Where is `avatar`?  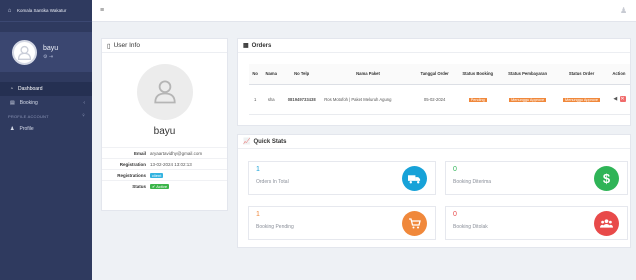
avatar is located at coordinates (24, 52).